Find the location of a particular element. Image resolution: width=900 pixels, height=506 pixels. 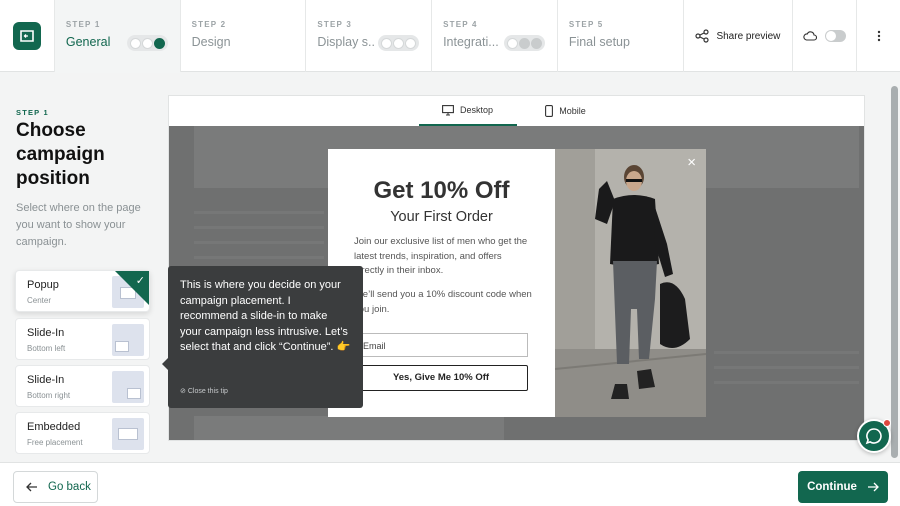

share-preview-button: Share preview is located at coordinates (737, 36).